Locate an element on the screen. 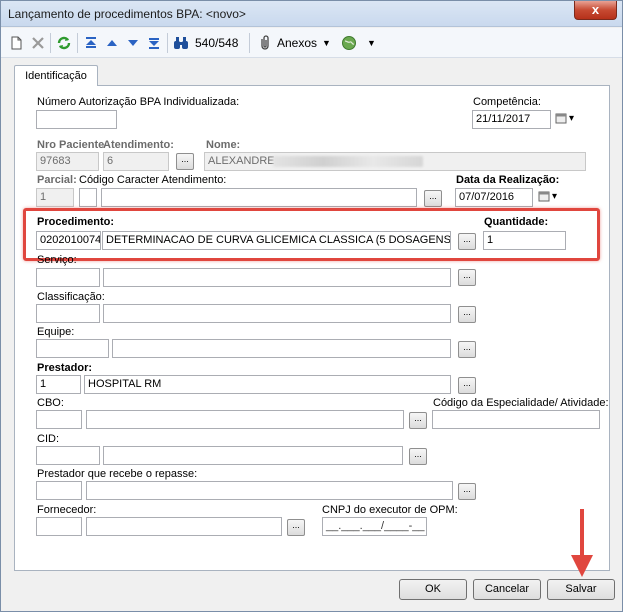 The height and width of the screenshot is (612, 623). prestador-repasse-description-input is located at coordinates (269, 490).